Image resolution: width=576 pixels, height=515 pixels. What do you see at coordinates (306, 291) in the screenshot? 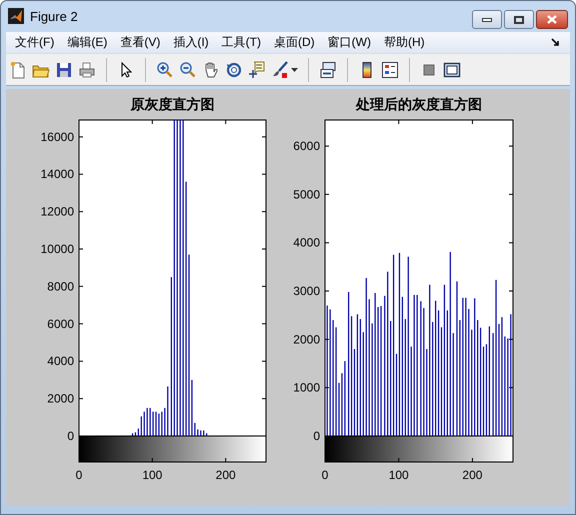
I see `axis-tick-label: 3000` at bounding box center [306, 291].